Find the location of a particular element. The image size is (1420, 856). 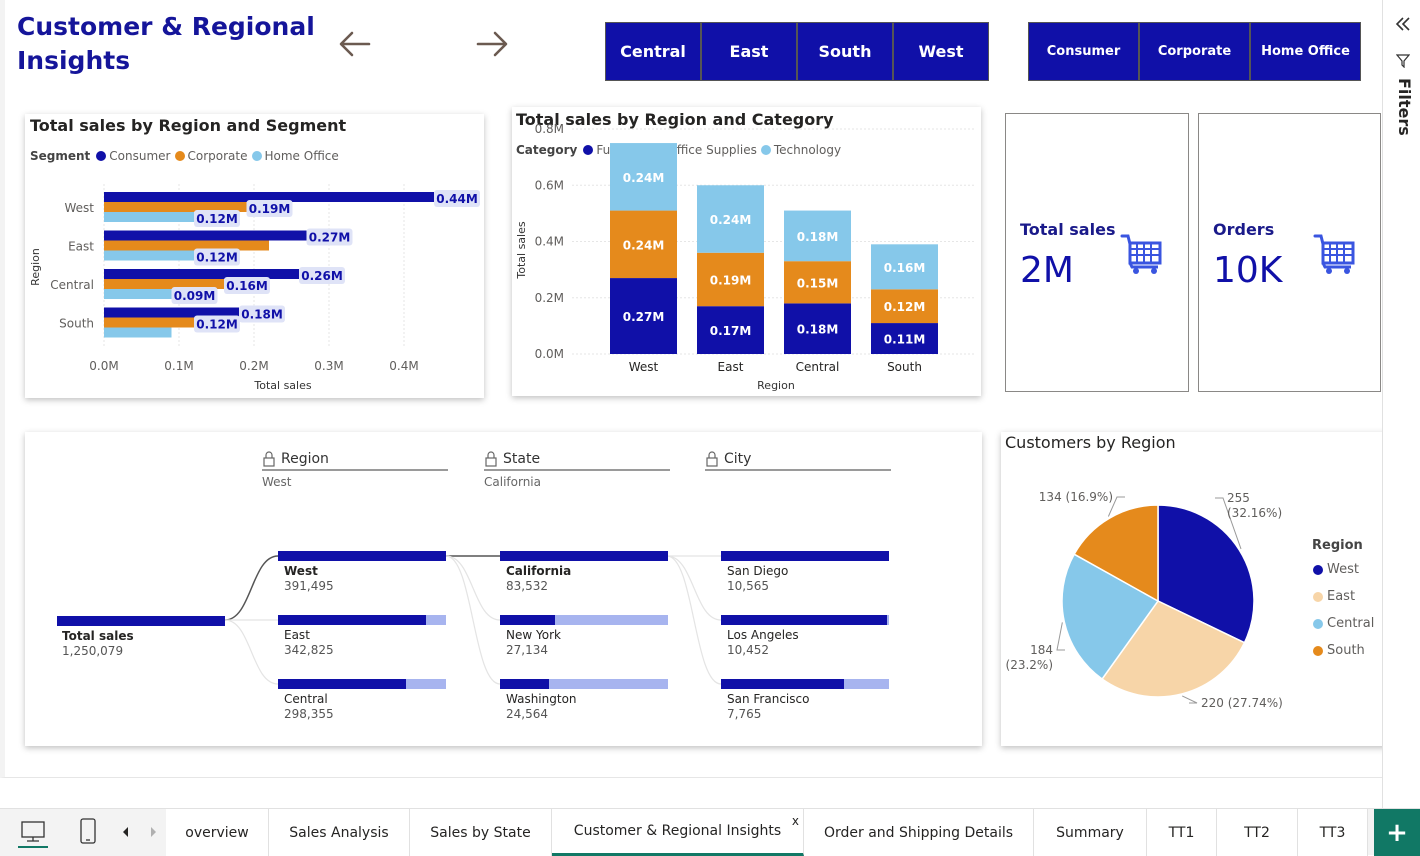

y-tick-label: Central is located at coordinates (72, 285).